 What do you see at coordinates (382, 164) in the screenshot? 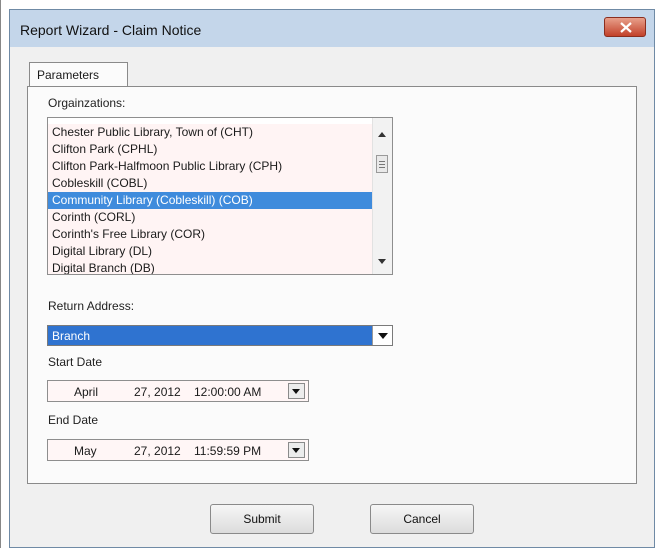
I see `scroll-thumb` at bounding box center [382, 164].